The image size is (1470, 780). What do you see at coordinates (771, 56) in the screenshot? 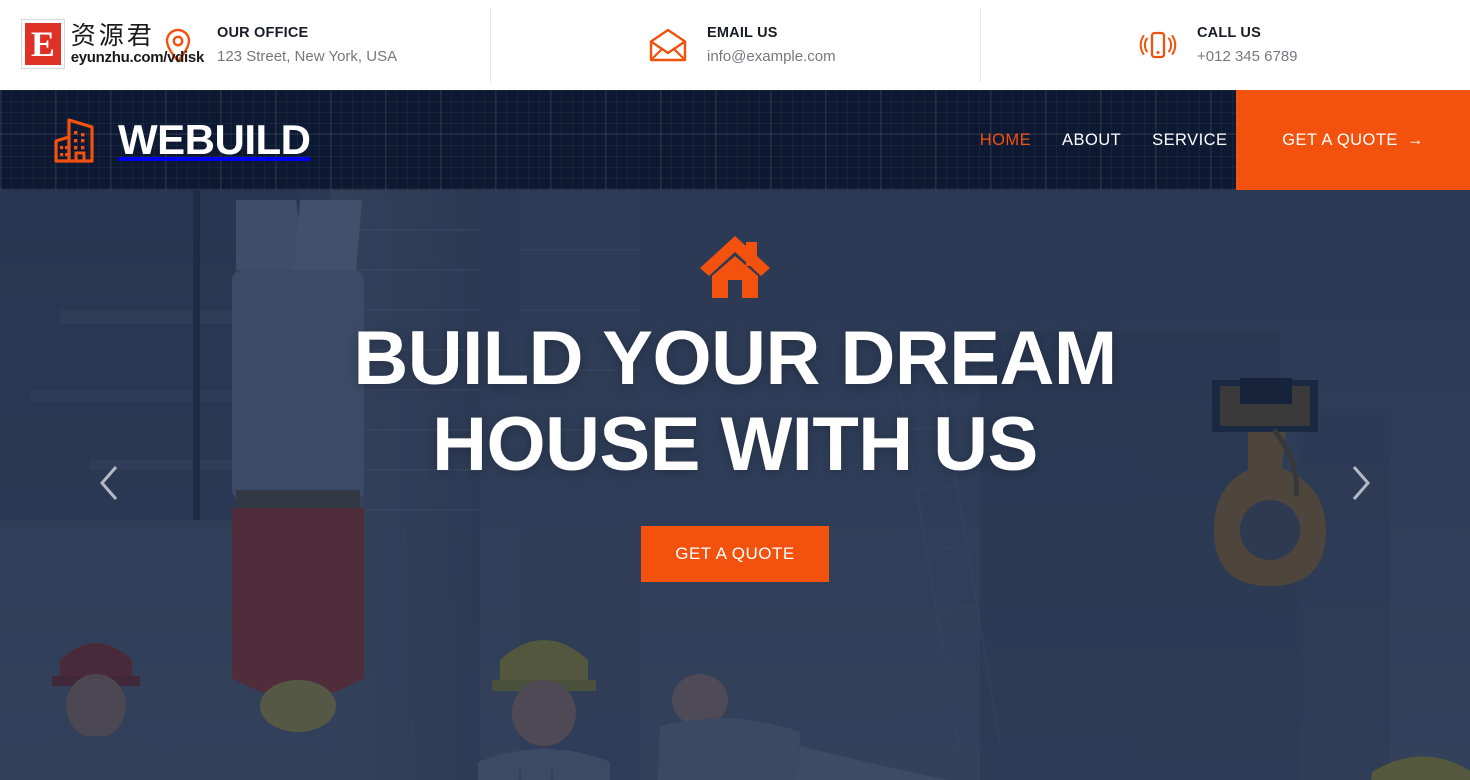
I see `topbar-value-email: info@example.com` at bounding box center [771, 56].